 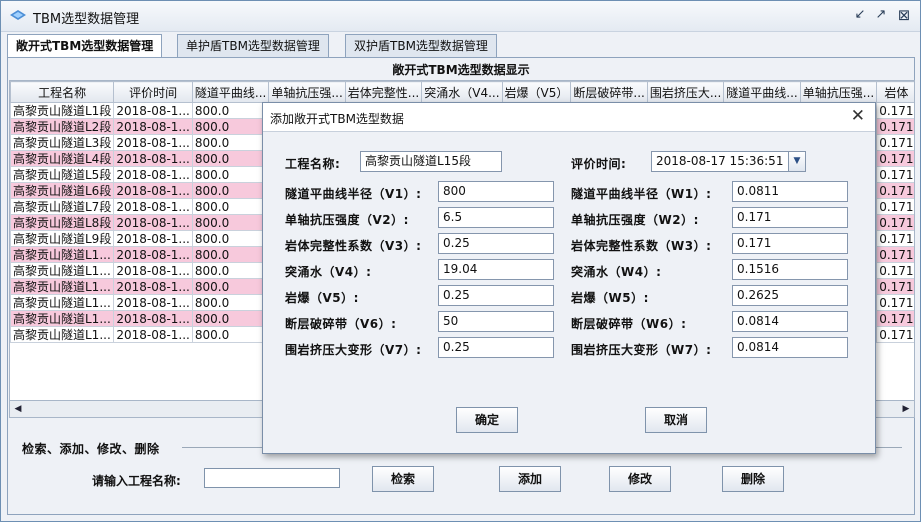 I want to click on column-header: 评价时间, so click(x=153, y=92).